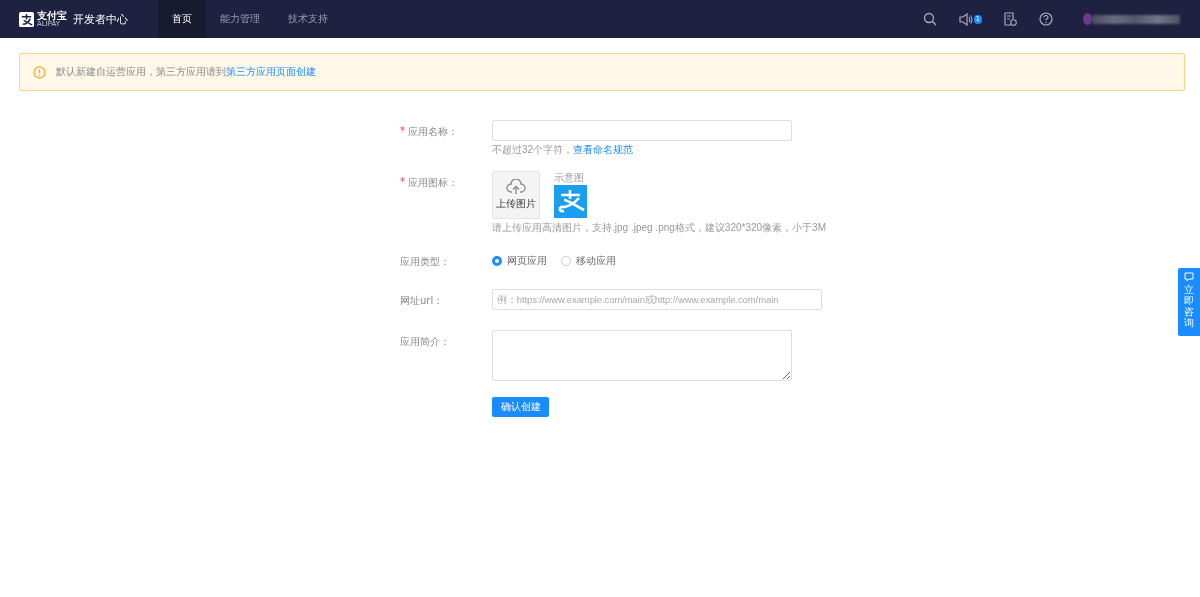 This screenshot has height=597, width=1200. Describe the element at coordinates (1087, 19) in the screenshot. I see `user-avatar` at that location.